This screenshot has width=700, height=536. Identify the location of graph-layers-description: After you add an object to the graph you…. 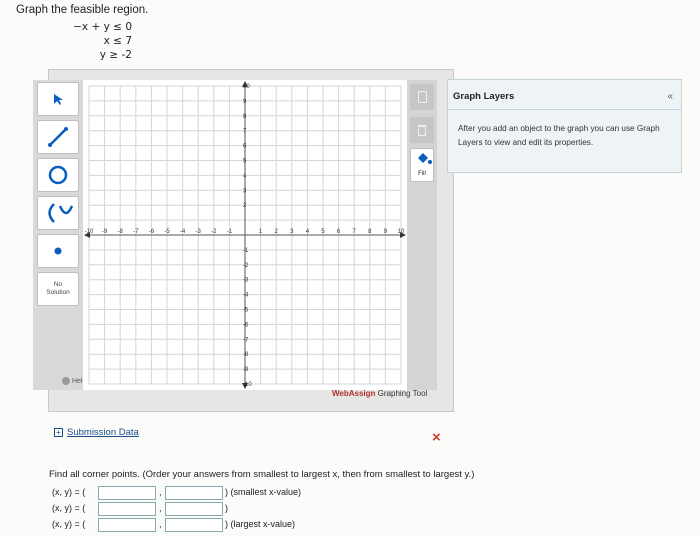
(559, 135).